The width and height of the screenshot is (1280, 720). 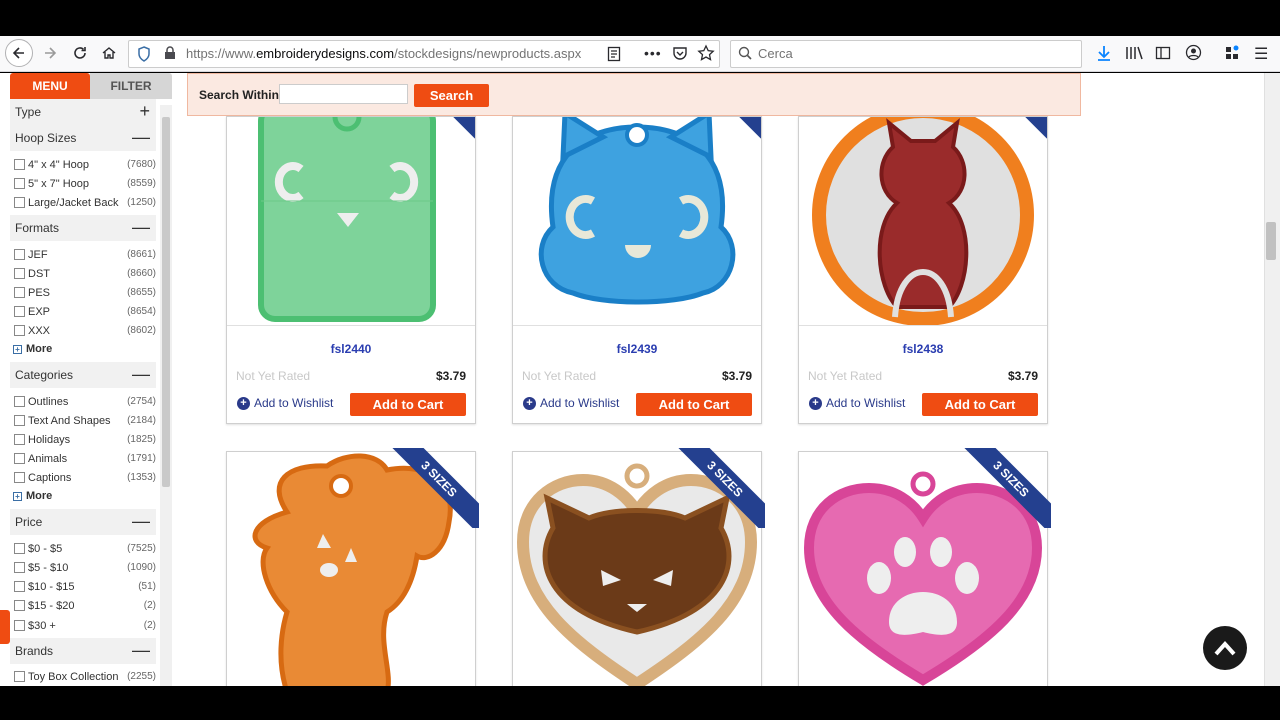 I want to click on feedback-tab, so click(x=5, y=627).